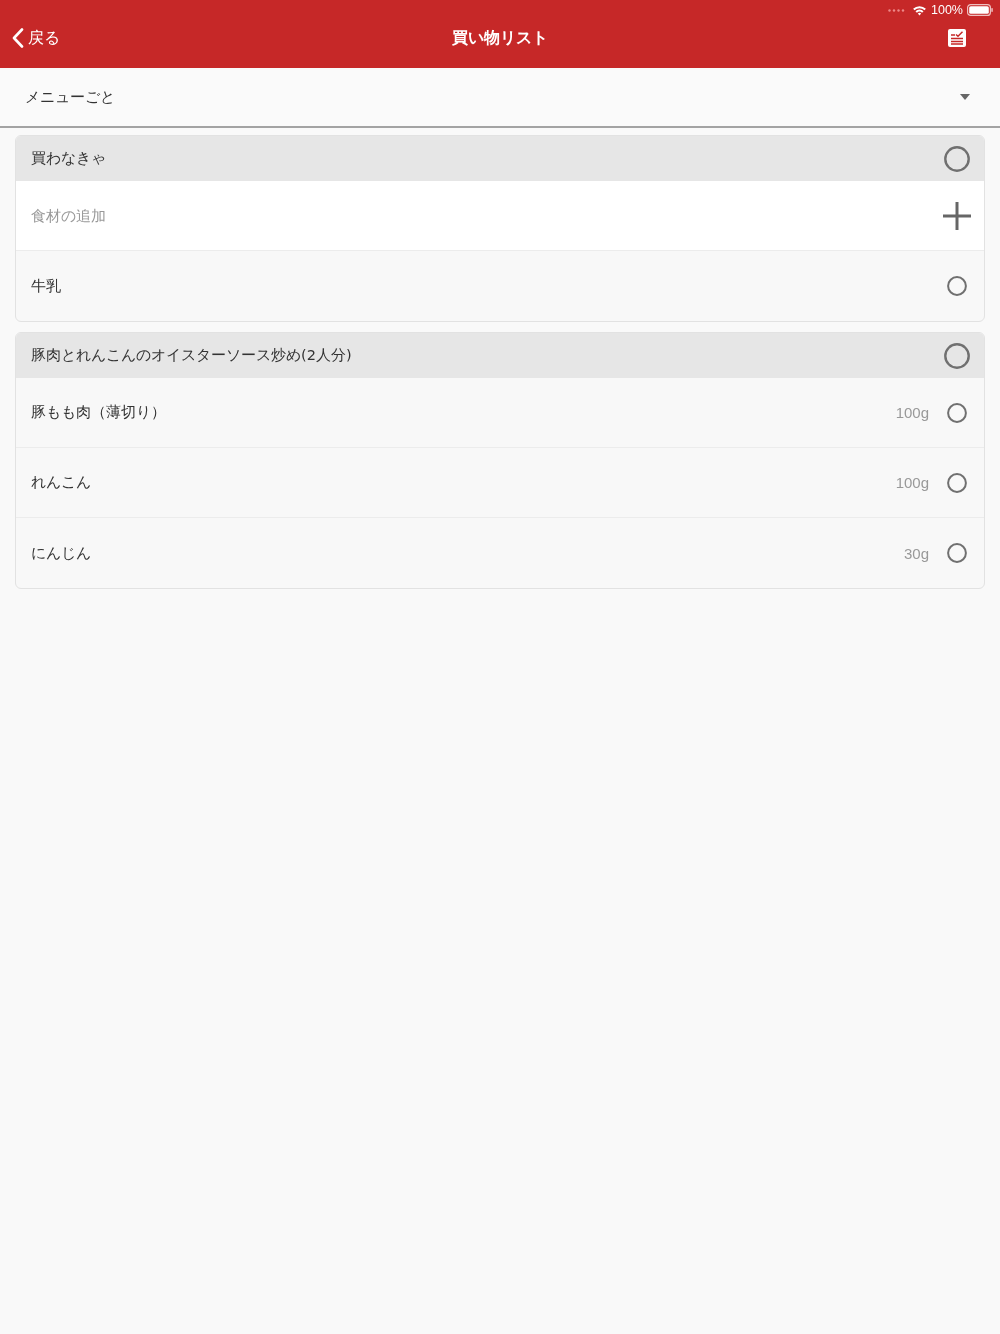 This screenshot has width=1000, height=1334. What do you see at coordinates (947, 10) in the screenshot?
I see `battery-percent: 100%` at bounding box center [947, 10].